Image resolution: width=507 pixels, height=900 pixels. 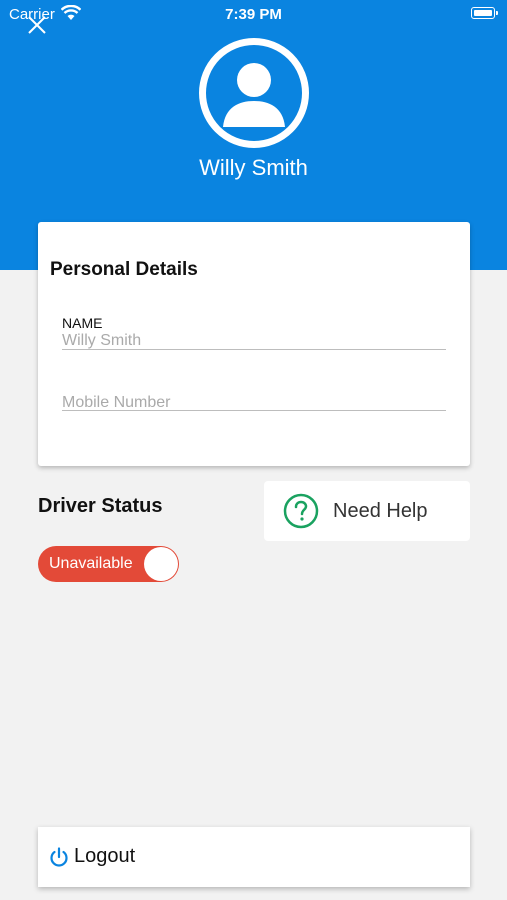 I want to click on status-time: 7:39 PM, so click(x=253, y=14).